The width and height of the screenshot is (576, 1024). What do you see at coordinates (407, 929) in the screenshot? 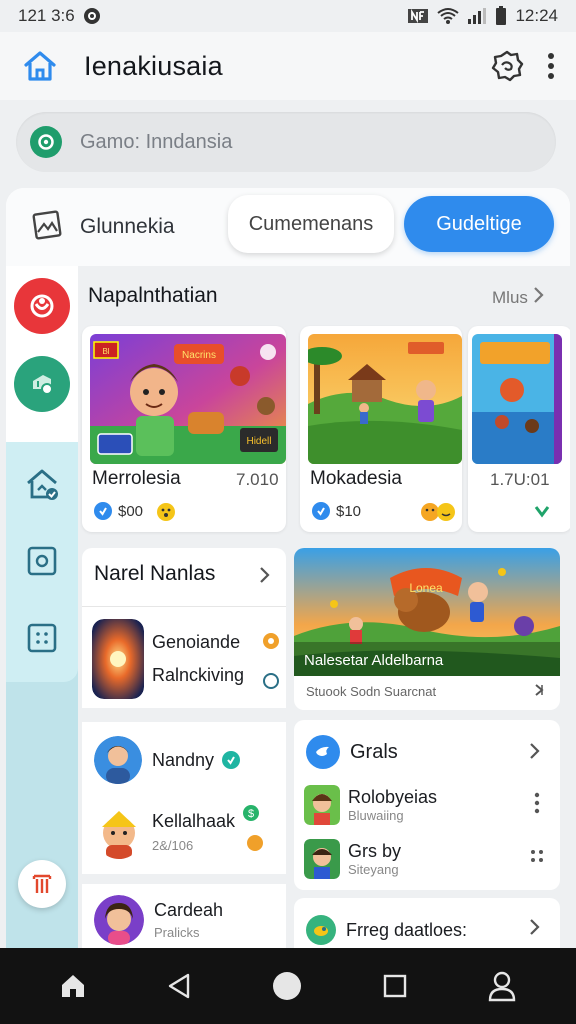
I see `fresh-deals-title: Frreg daatloes:` at bounding box center [407, 929].